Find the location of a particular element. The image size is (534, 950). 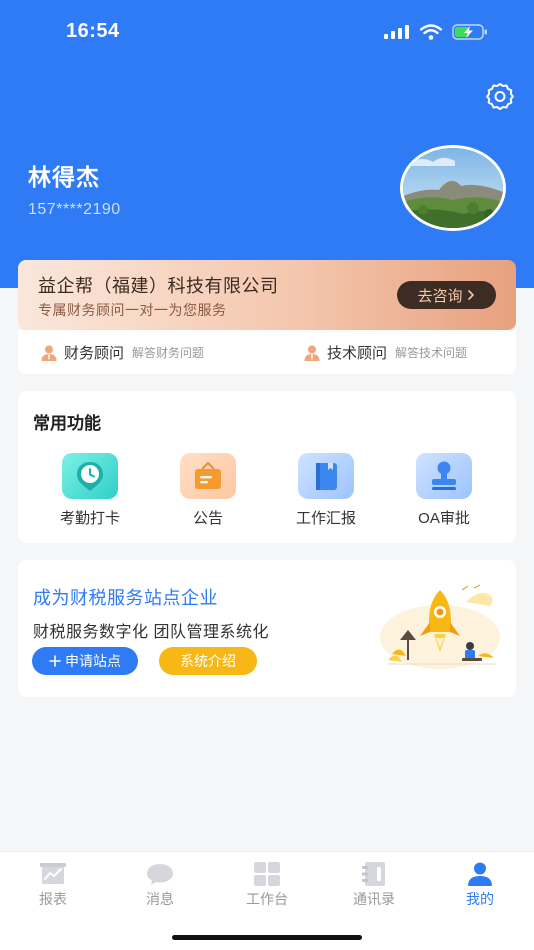

chart-icon is located at coordinates (53, 873).